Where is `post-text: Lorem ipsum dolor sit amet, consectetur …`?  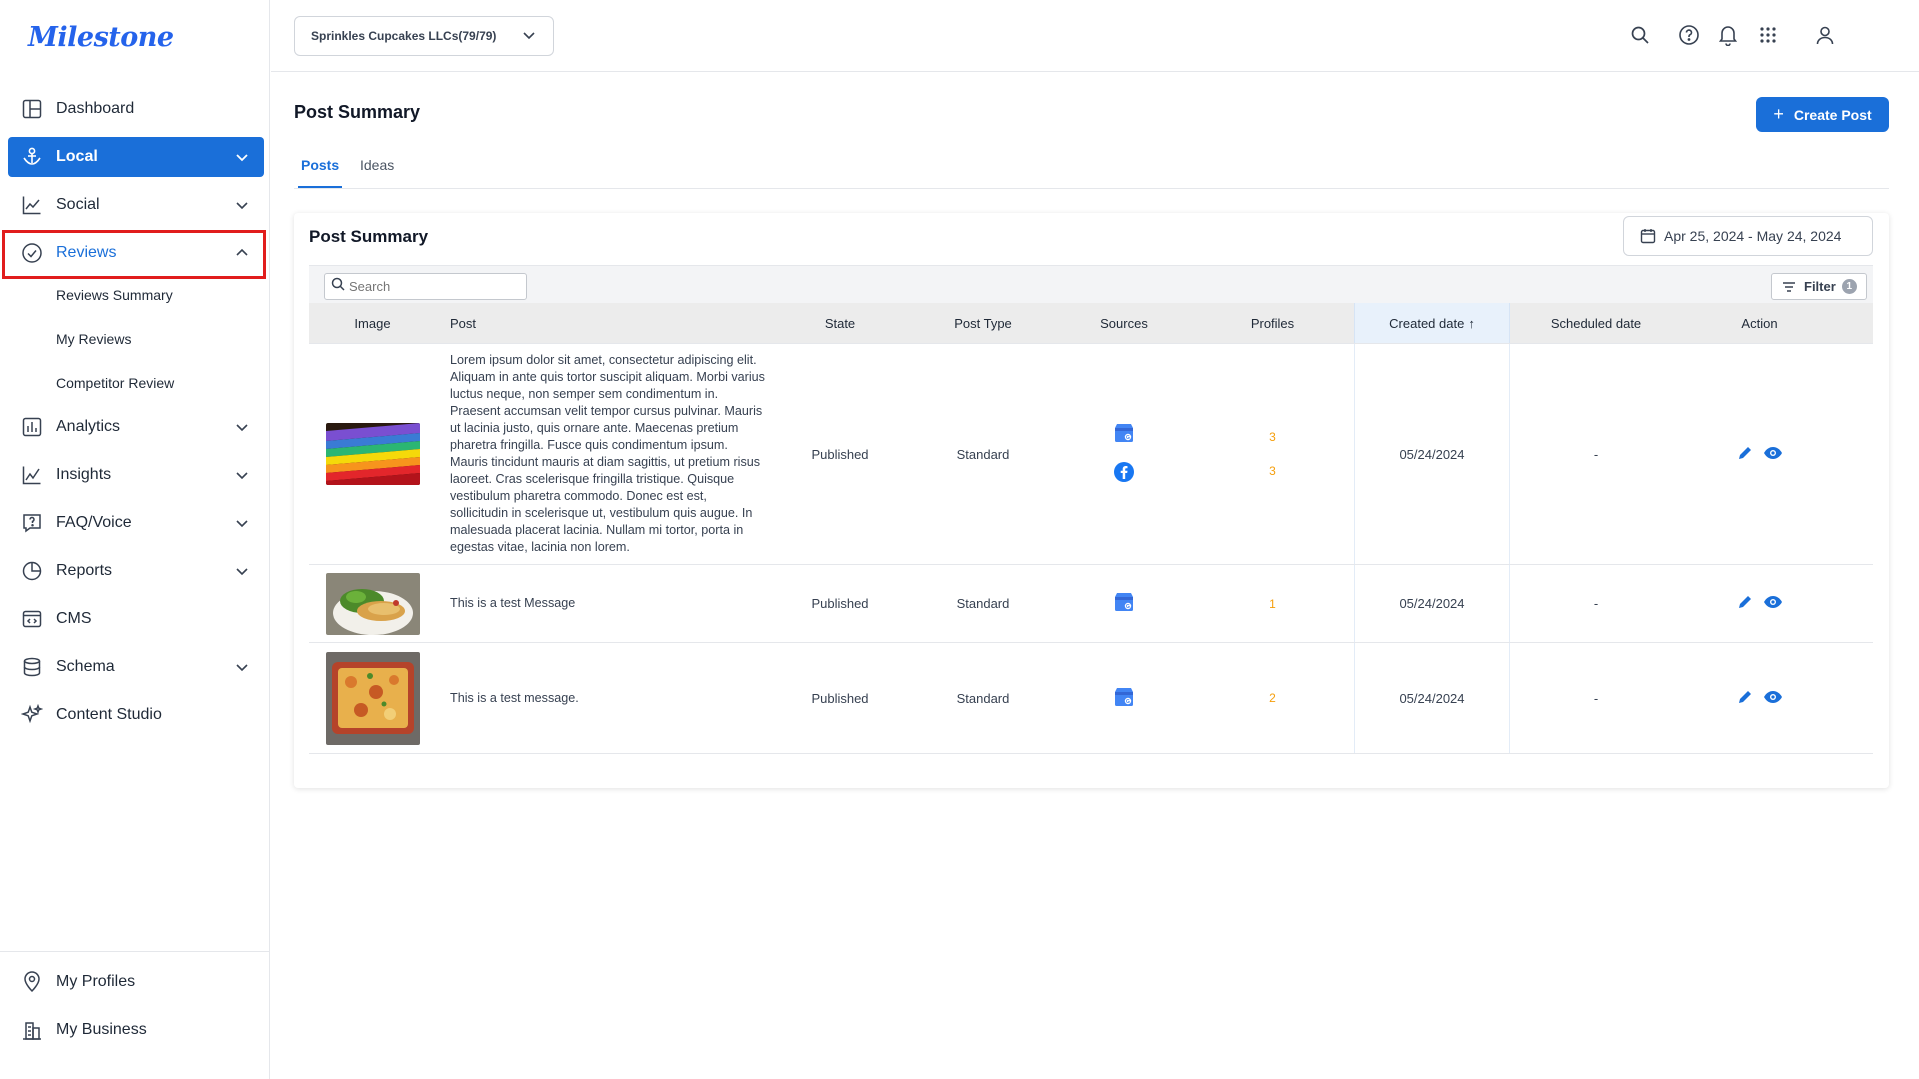 post-text: Lorem ipsum dolor sit amet, consectetur … is located at coordinates (607, 453).